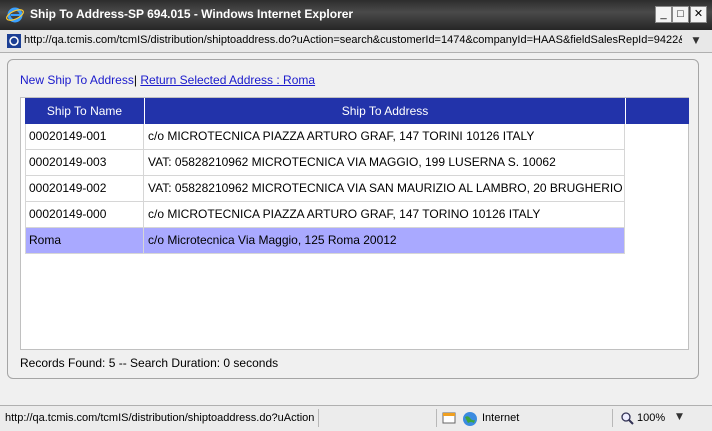 The width and height of the screenshot is (712, 431). I want to click on zoom-icon, so click(627, 418).